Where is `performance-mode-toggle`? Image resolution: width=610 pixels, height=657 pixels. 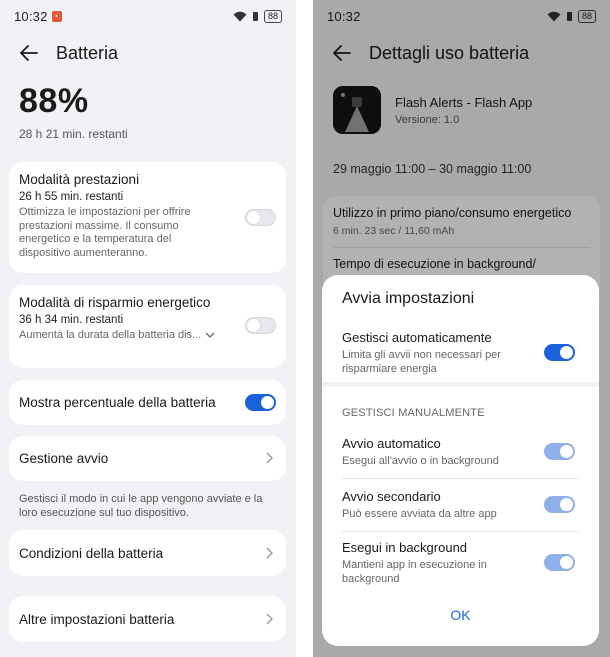
performance-mode-toggle is located at coordinates (260, 217).